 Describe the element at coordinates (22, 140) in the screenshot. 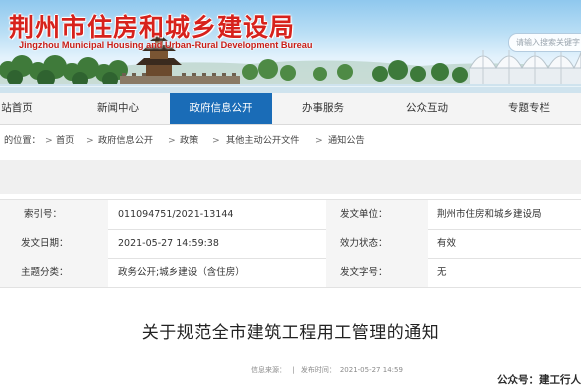

I see `breadcrumb-prefix: 的位置：` at that location.